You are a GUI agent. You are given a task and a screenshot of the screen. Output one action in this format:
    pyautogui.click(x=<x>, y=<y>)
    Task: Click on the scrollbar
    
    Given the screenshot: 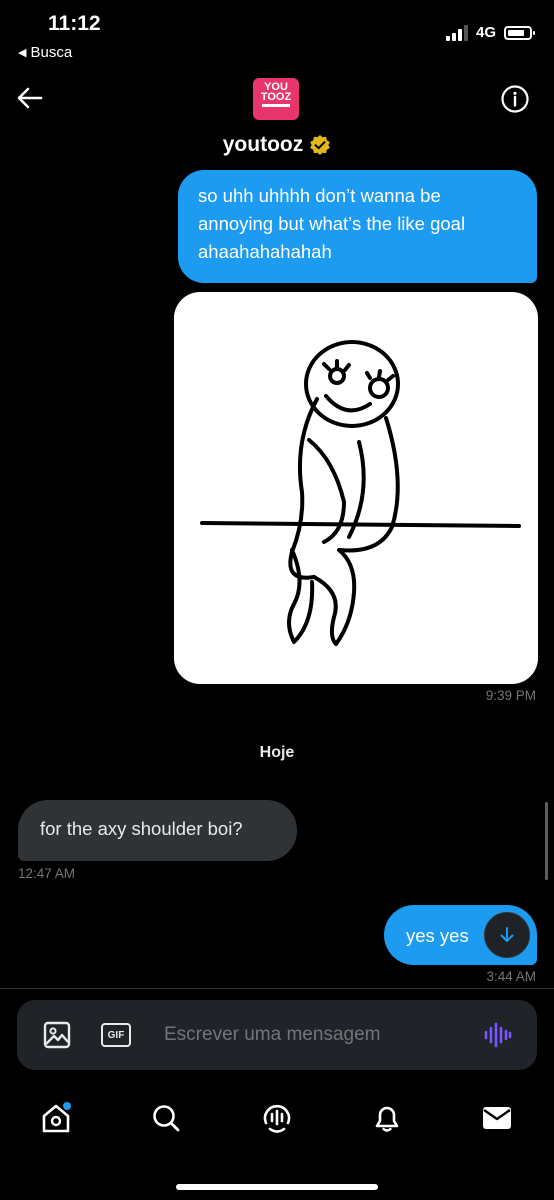 What is the action you would take?
    pyautogui.click(x=546, y=841)
    